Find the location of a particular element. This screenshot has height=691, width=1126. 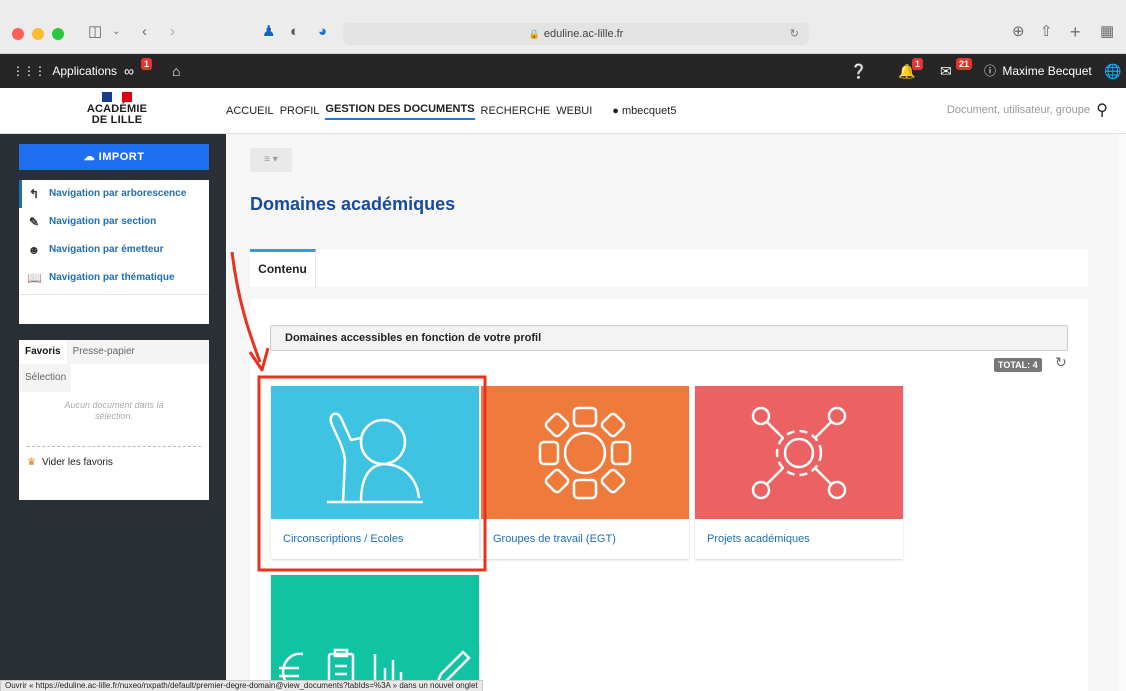

total-badge: TOTAL: 4 is located at coordinates (1018, 365).